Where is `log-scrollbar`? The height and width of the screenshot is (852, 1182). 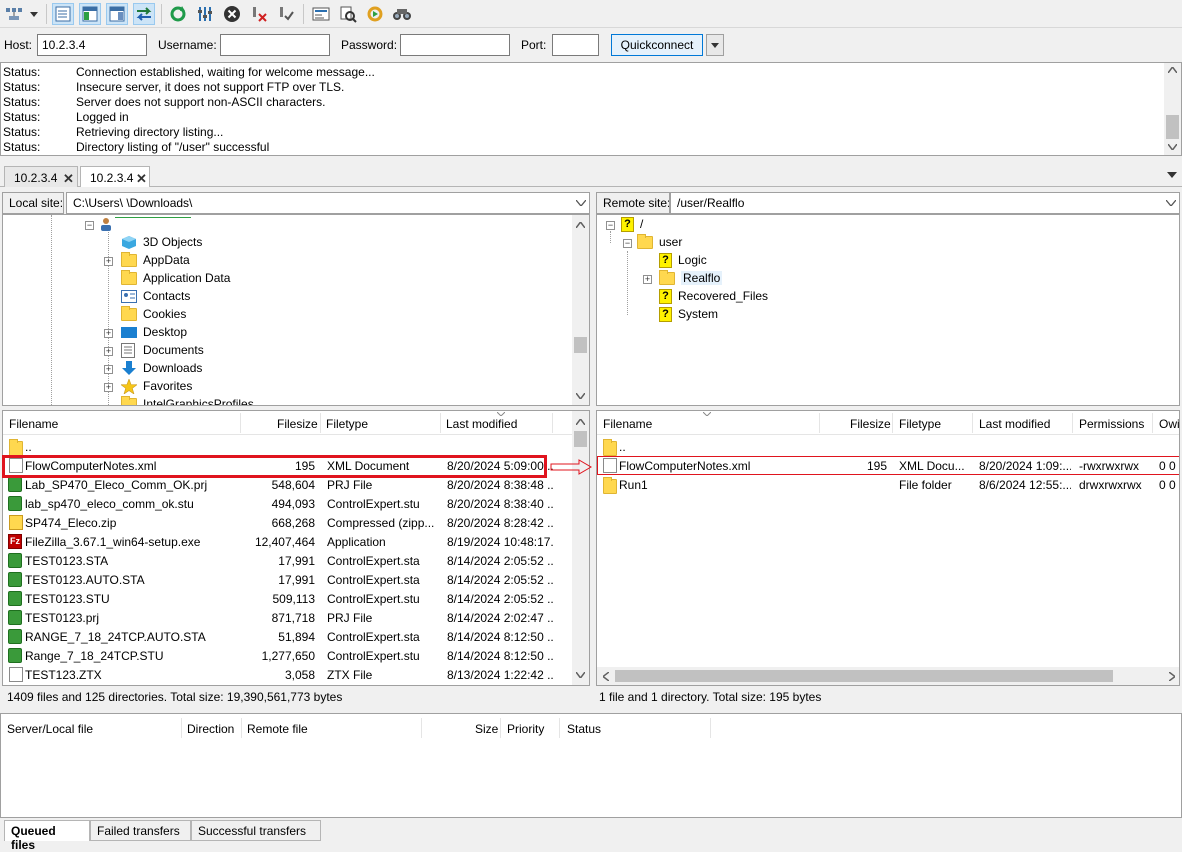 log-scrollbar is located at coordinates (1172, 109).